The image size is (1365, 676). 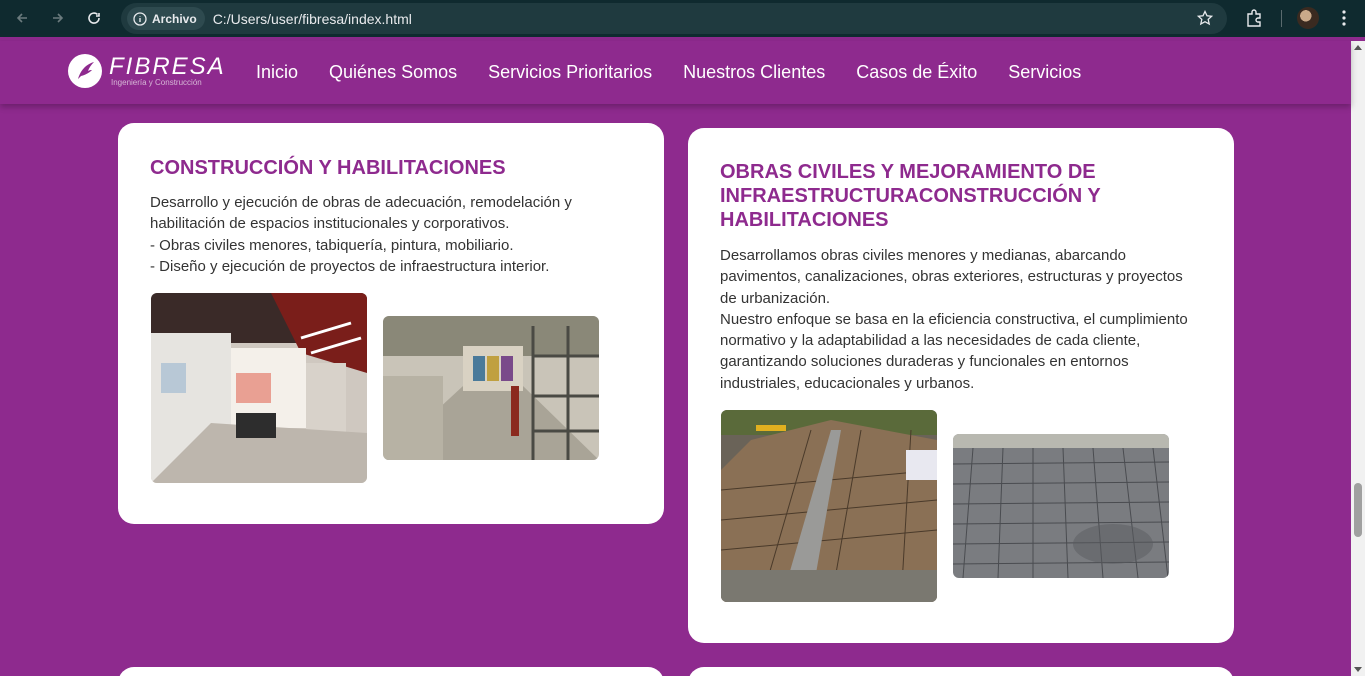 I want to click on back-button, so click(x=22, y=18).